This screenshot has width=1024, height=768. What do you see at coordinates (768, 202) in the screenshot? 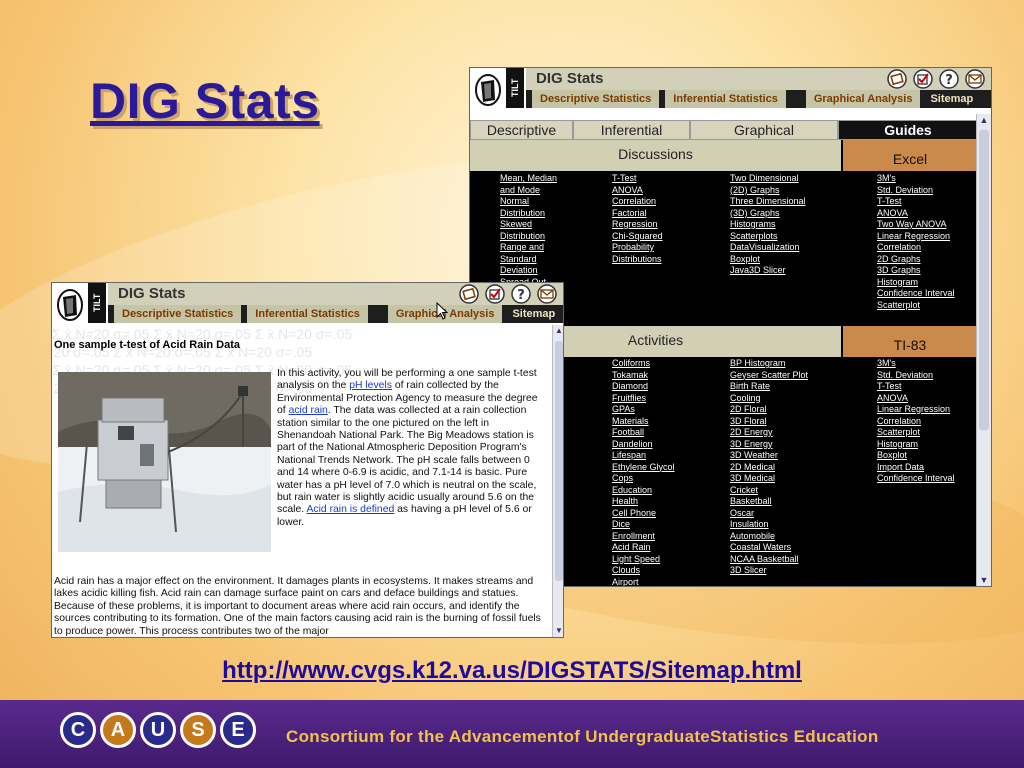
I see `sitemap-link: Three Dimensional` at bounding box center [768, 202].